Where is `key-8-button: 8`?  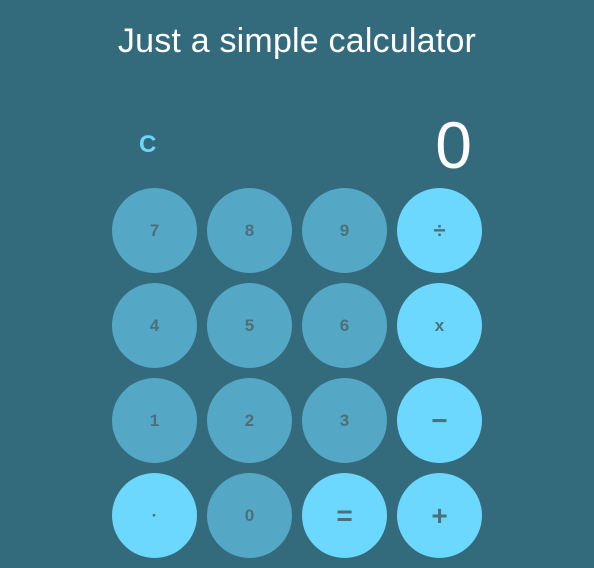
key-8-button: 8 is located at coordinates (249, 230).